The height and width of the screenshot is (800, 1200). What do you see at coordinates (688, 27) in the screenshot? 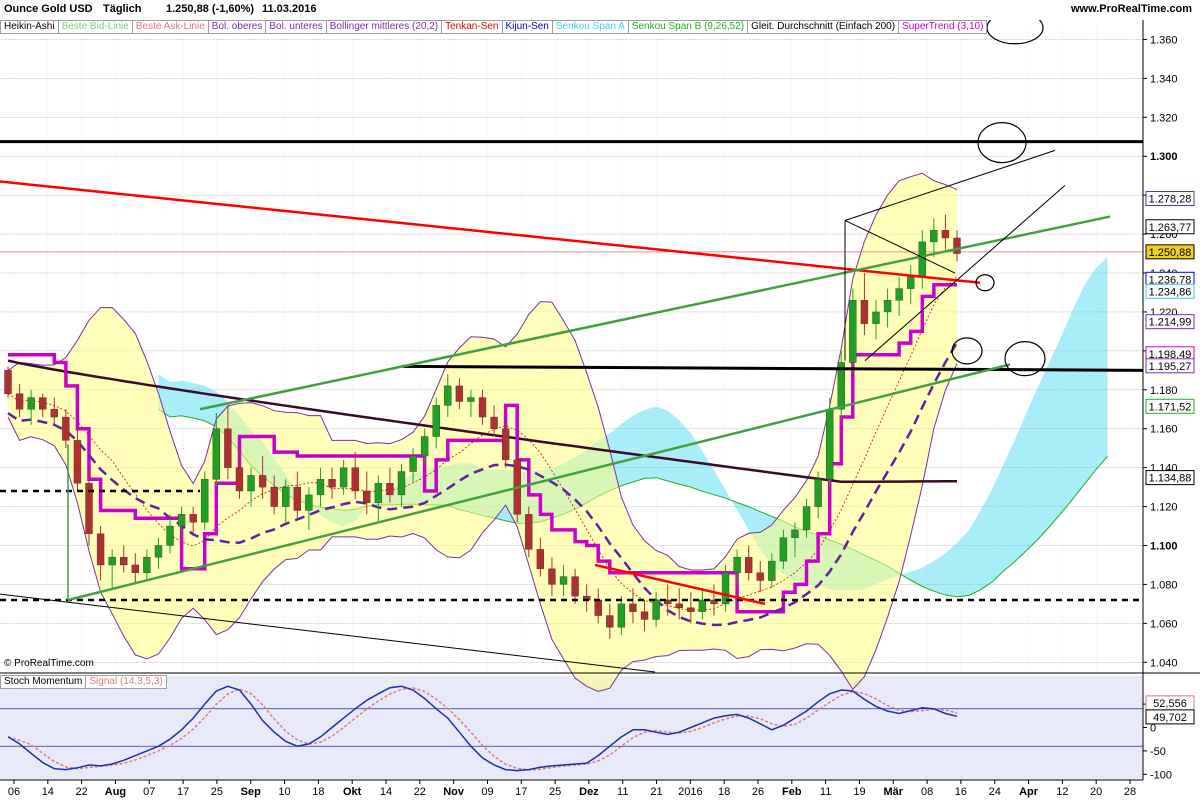
I see `legend-item: Senkou Span B (9,26,52)` at bounding box center [688, 27].